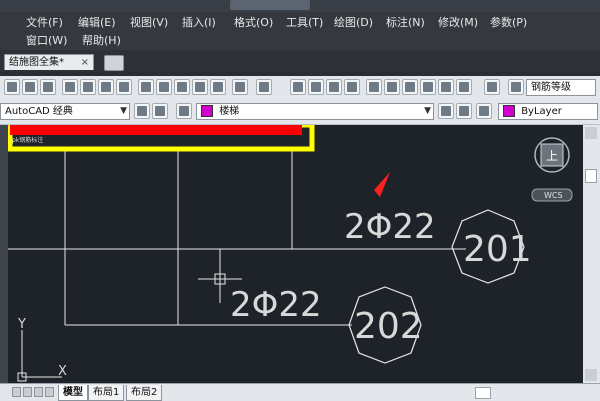 The width and height of the screenshot is (600, 401). What do you see at coordinates (310, 23) in the screenshot?
I see `menu-tools: 工具(T)` at bounding box center [310, 23].